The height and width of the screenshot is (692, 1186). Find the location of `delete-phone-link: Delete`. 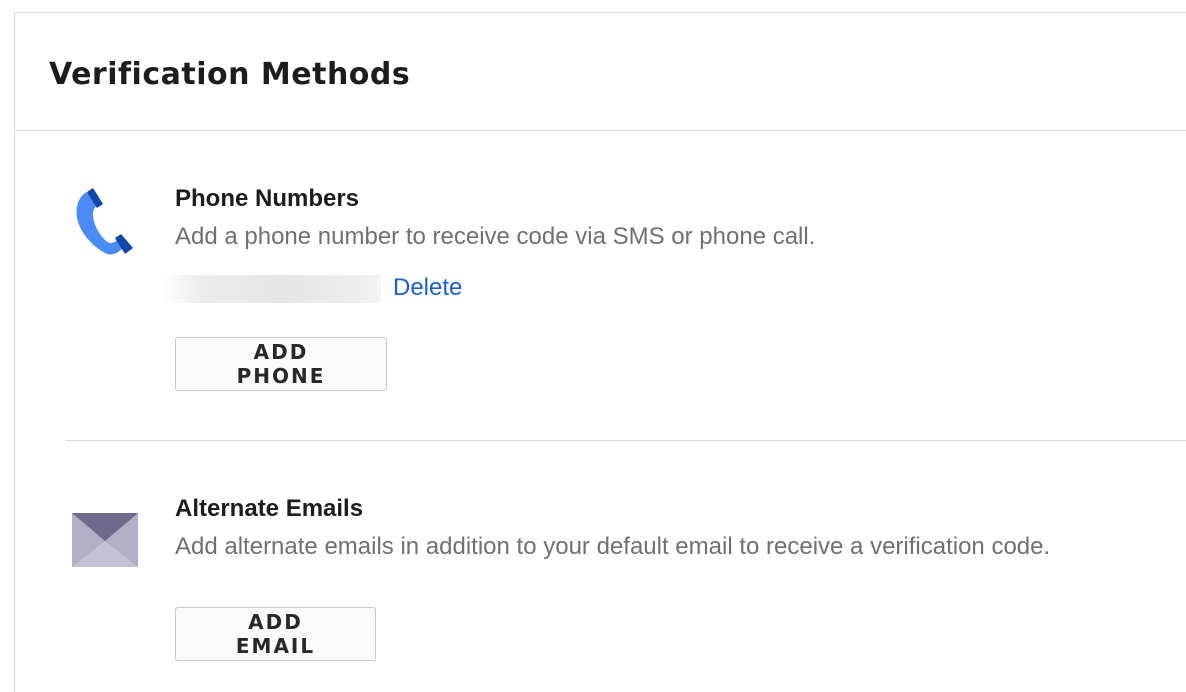

delete-phone-link: Delete is located at coordinates (427, 288).